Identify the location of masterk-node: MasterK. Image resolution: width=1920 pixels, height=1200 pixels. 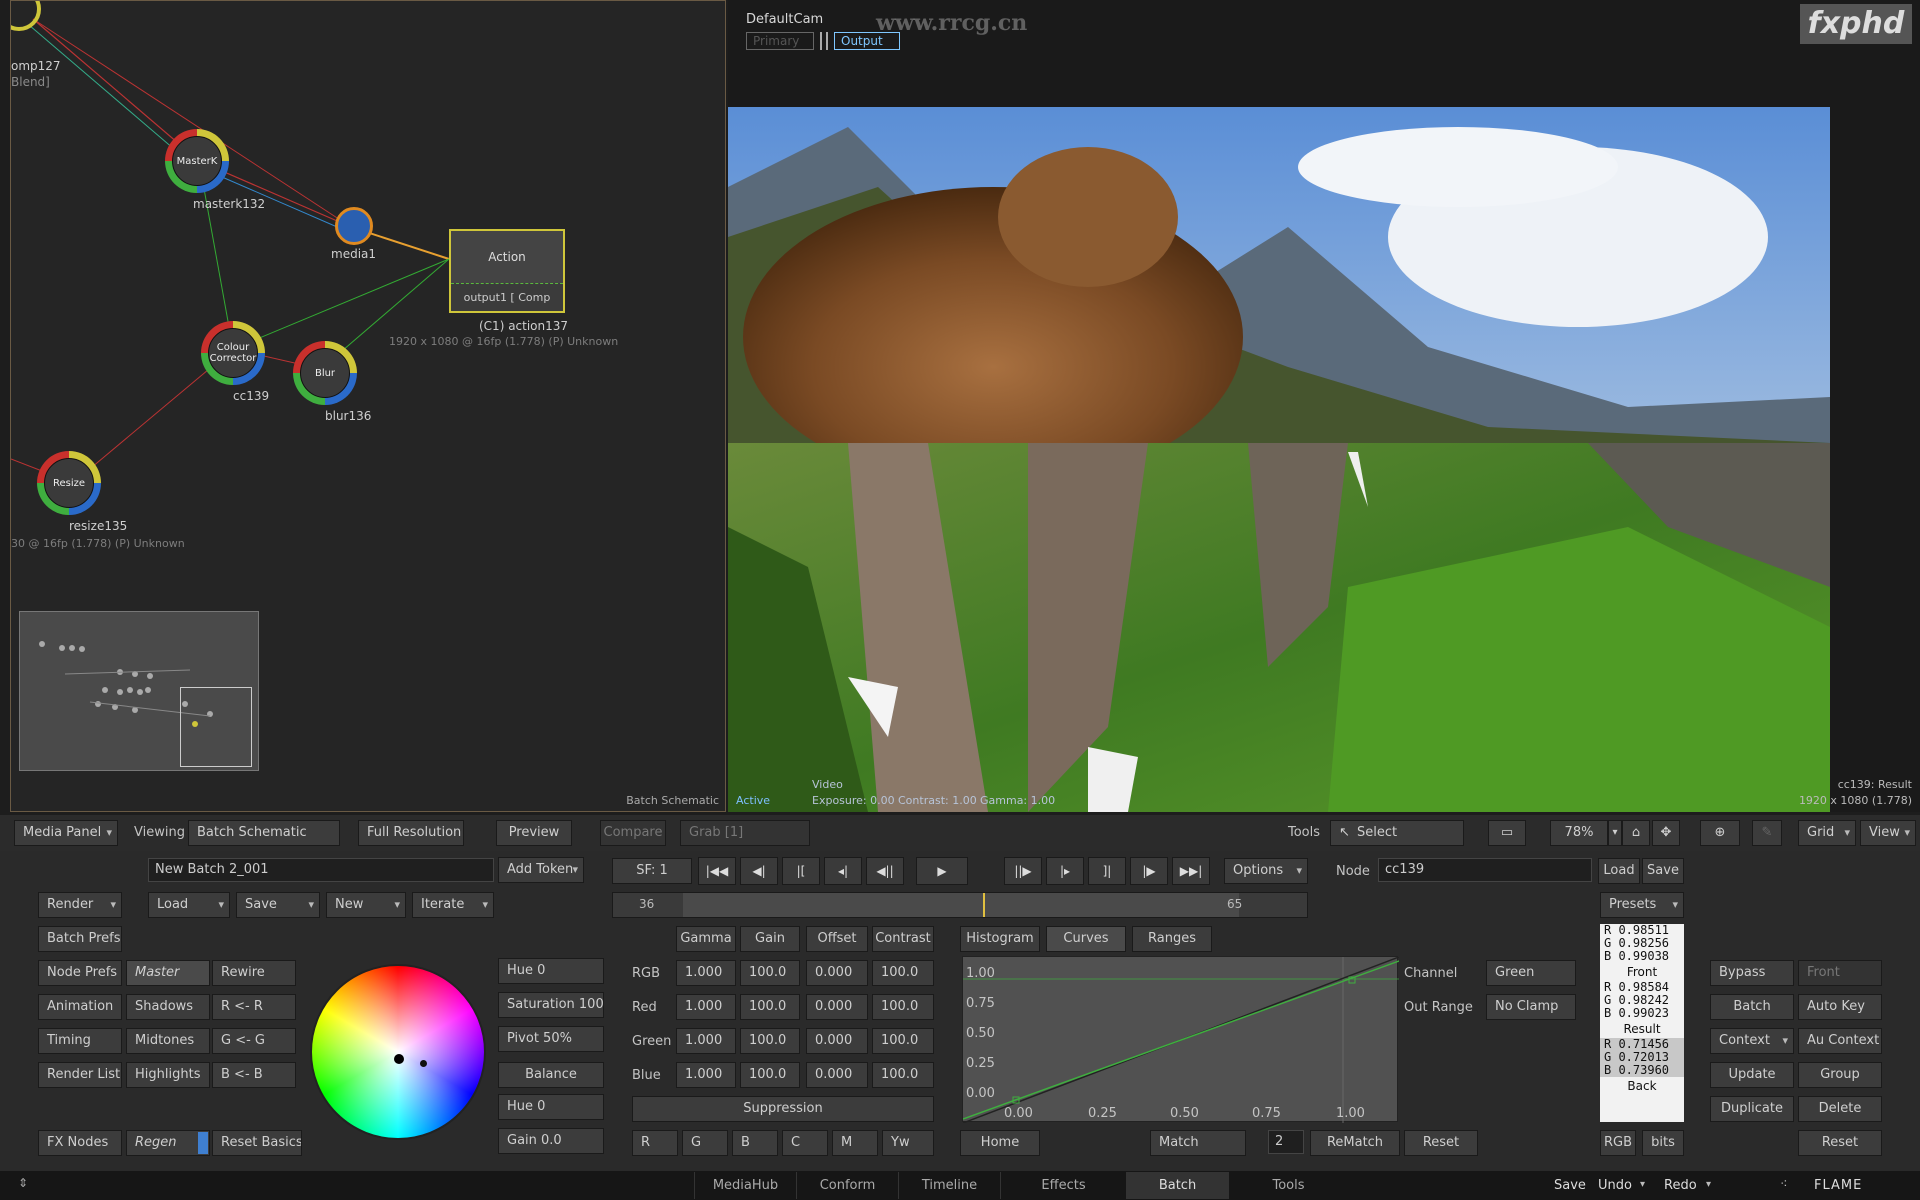
(197, 161).